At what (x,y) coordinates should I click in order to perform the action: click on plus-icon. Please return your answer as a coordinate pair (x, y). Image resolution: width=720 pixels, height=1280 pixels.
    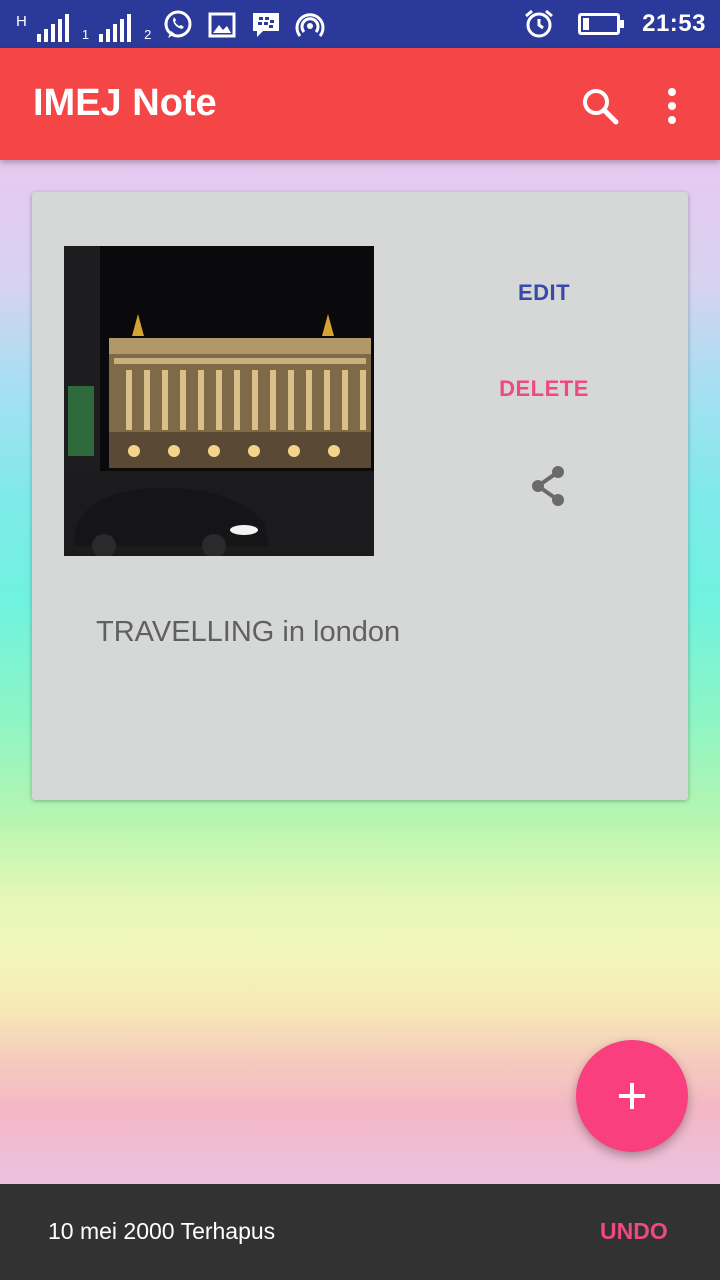
    Looking at the image, I should click on (632, 1096).